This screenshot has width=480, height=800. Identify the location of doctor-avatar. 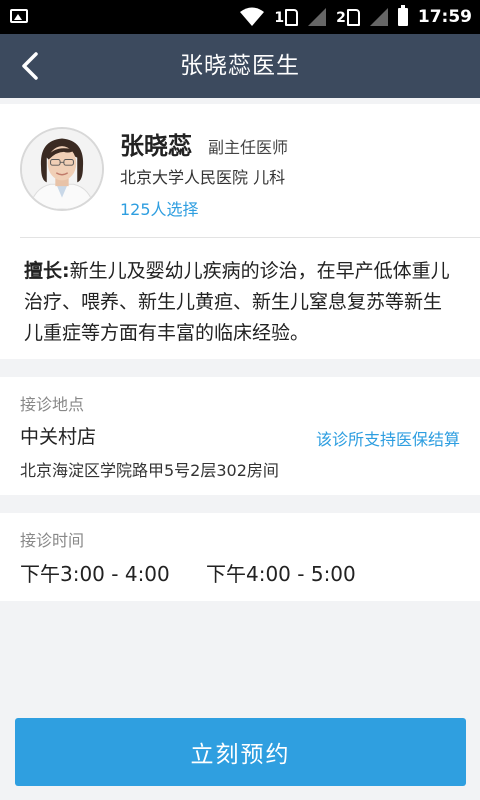
(62, 169).